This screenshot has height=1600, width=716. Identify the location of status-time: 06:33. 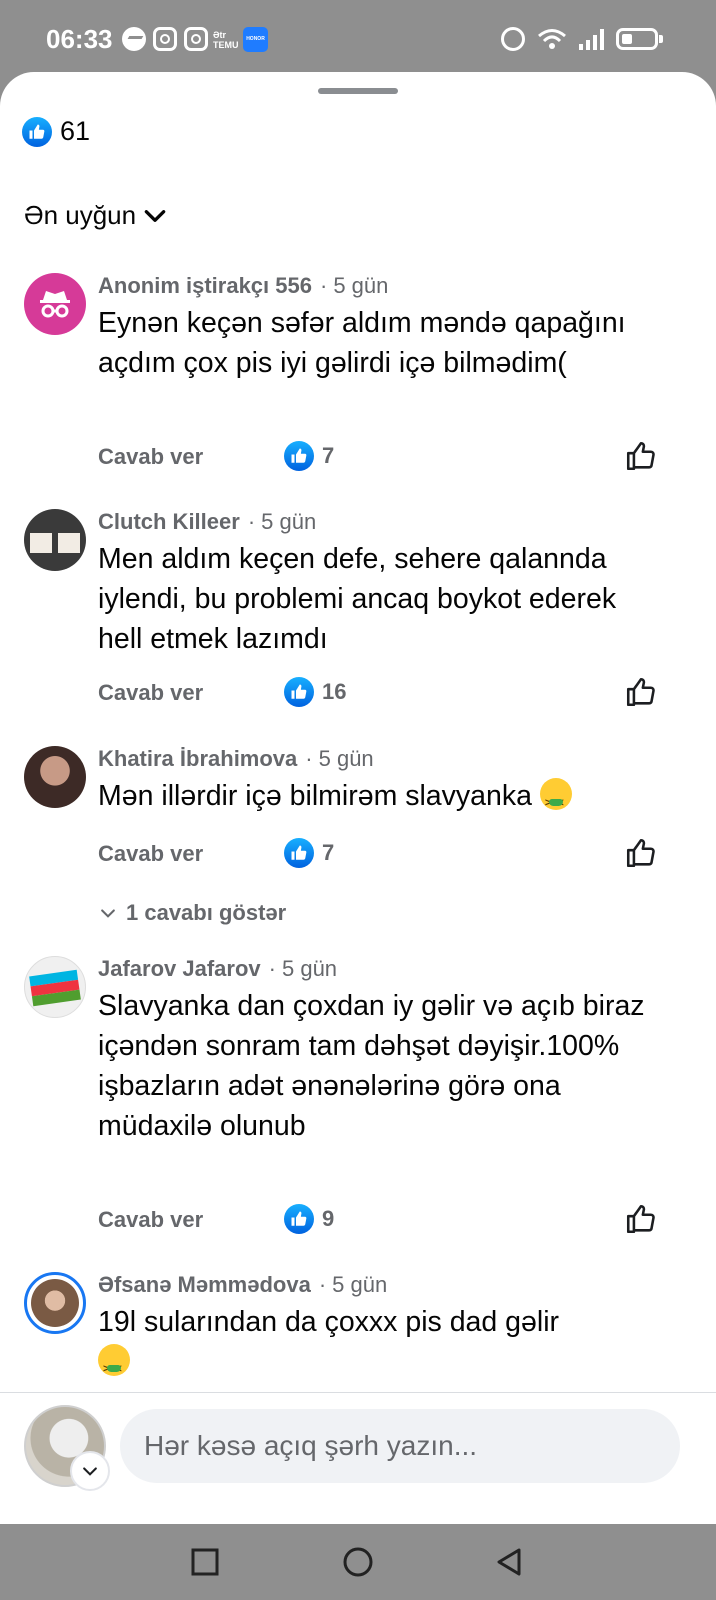
(79, 39).